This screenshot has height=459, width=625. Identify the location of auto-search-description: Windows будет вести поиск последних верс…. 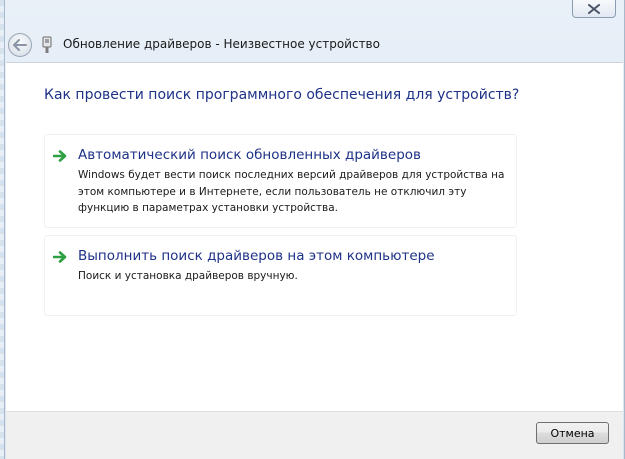
(291, 191).